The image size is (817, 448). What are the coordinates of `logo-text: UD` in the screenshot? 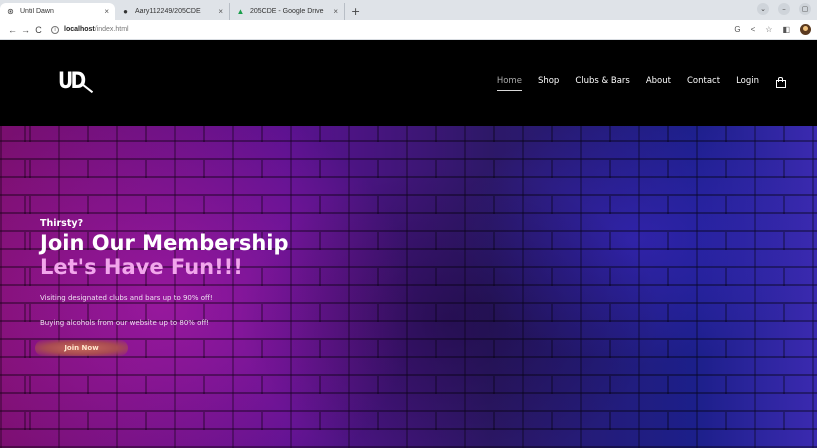 It's located at (72, 81).